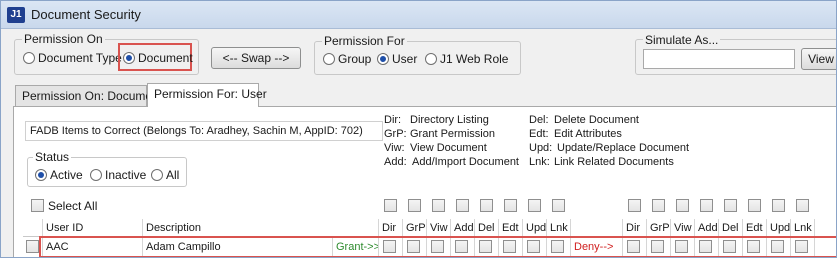 The image size is (837, 258). I want to click on title-bar: J1 Document Security, so click(418, 15).